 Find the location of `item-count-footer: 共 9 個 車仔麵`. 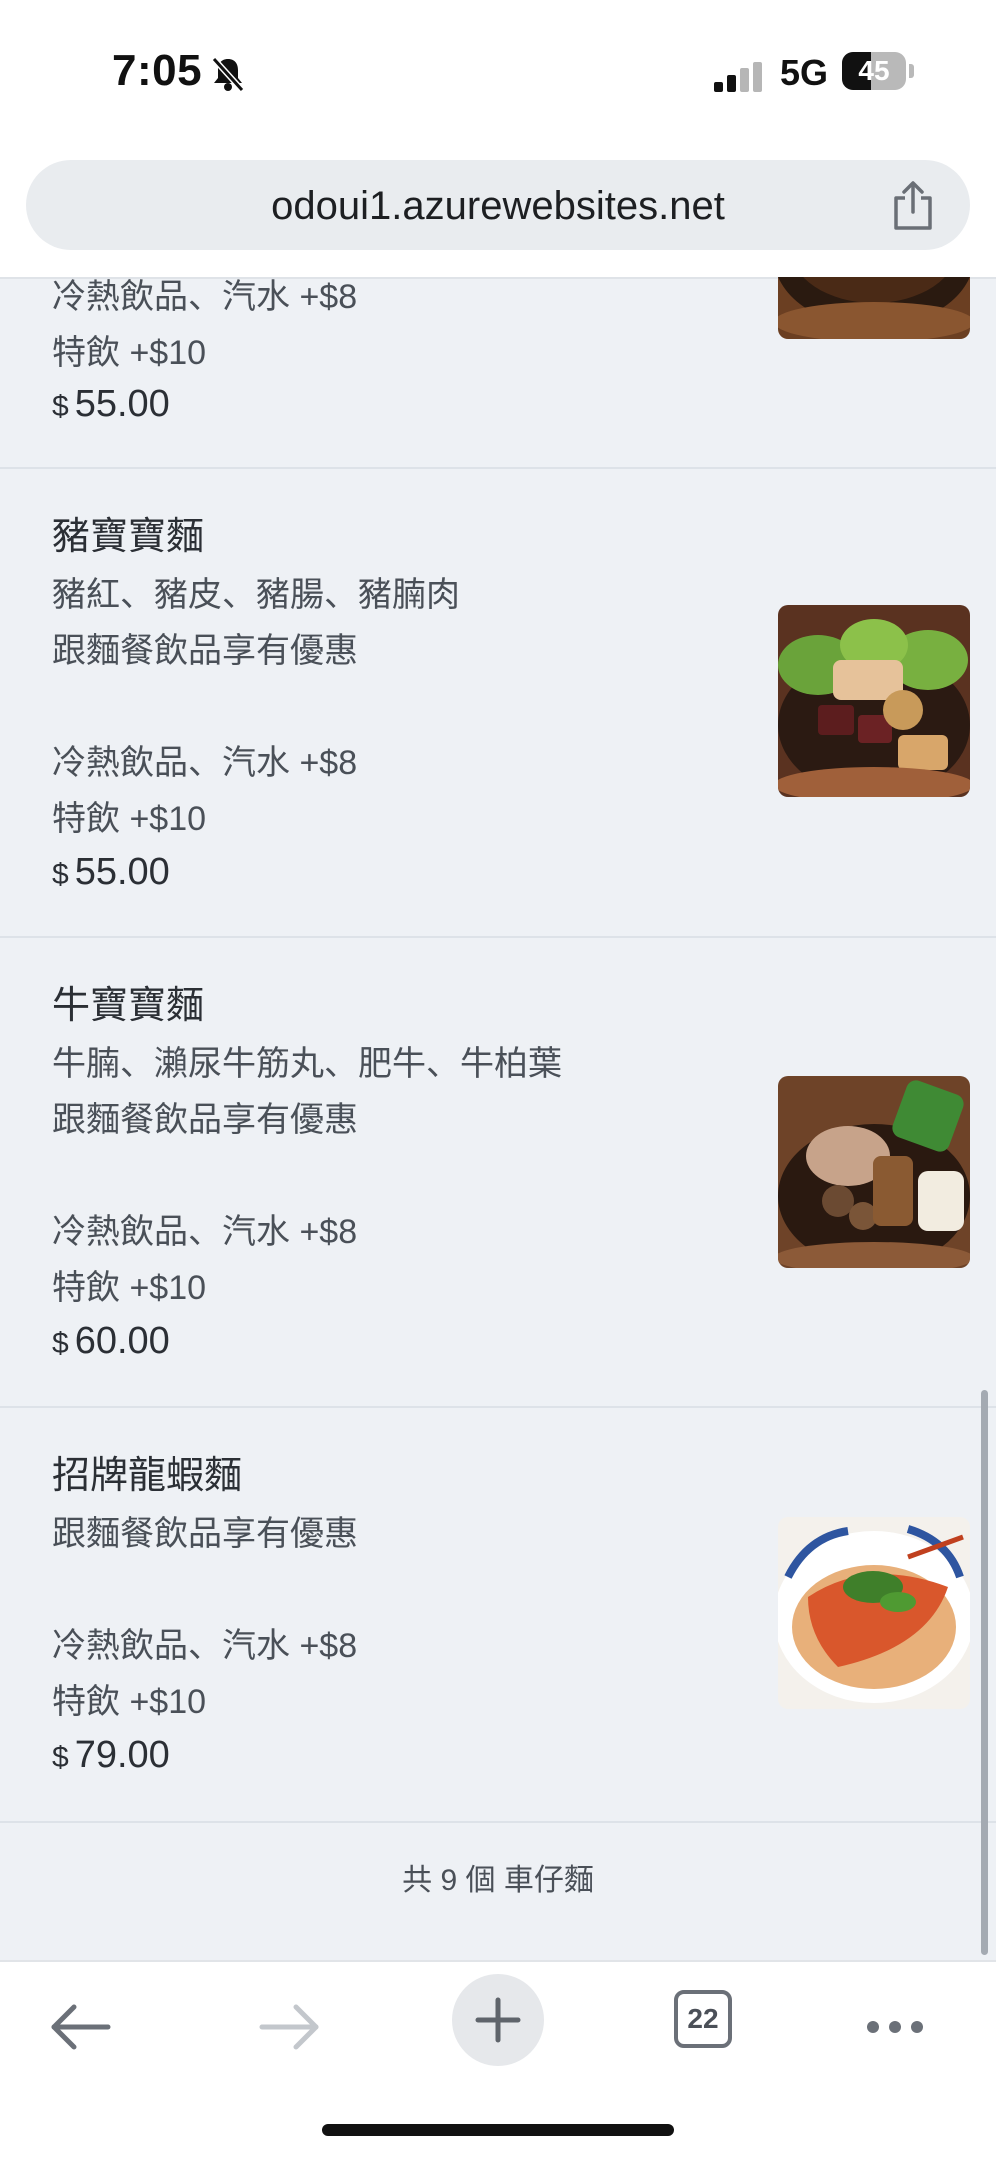

item-count-footer: 共 9 個 車仔麵 is located at coordinates (498, 1880).